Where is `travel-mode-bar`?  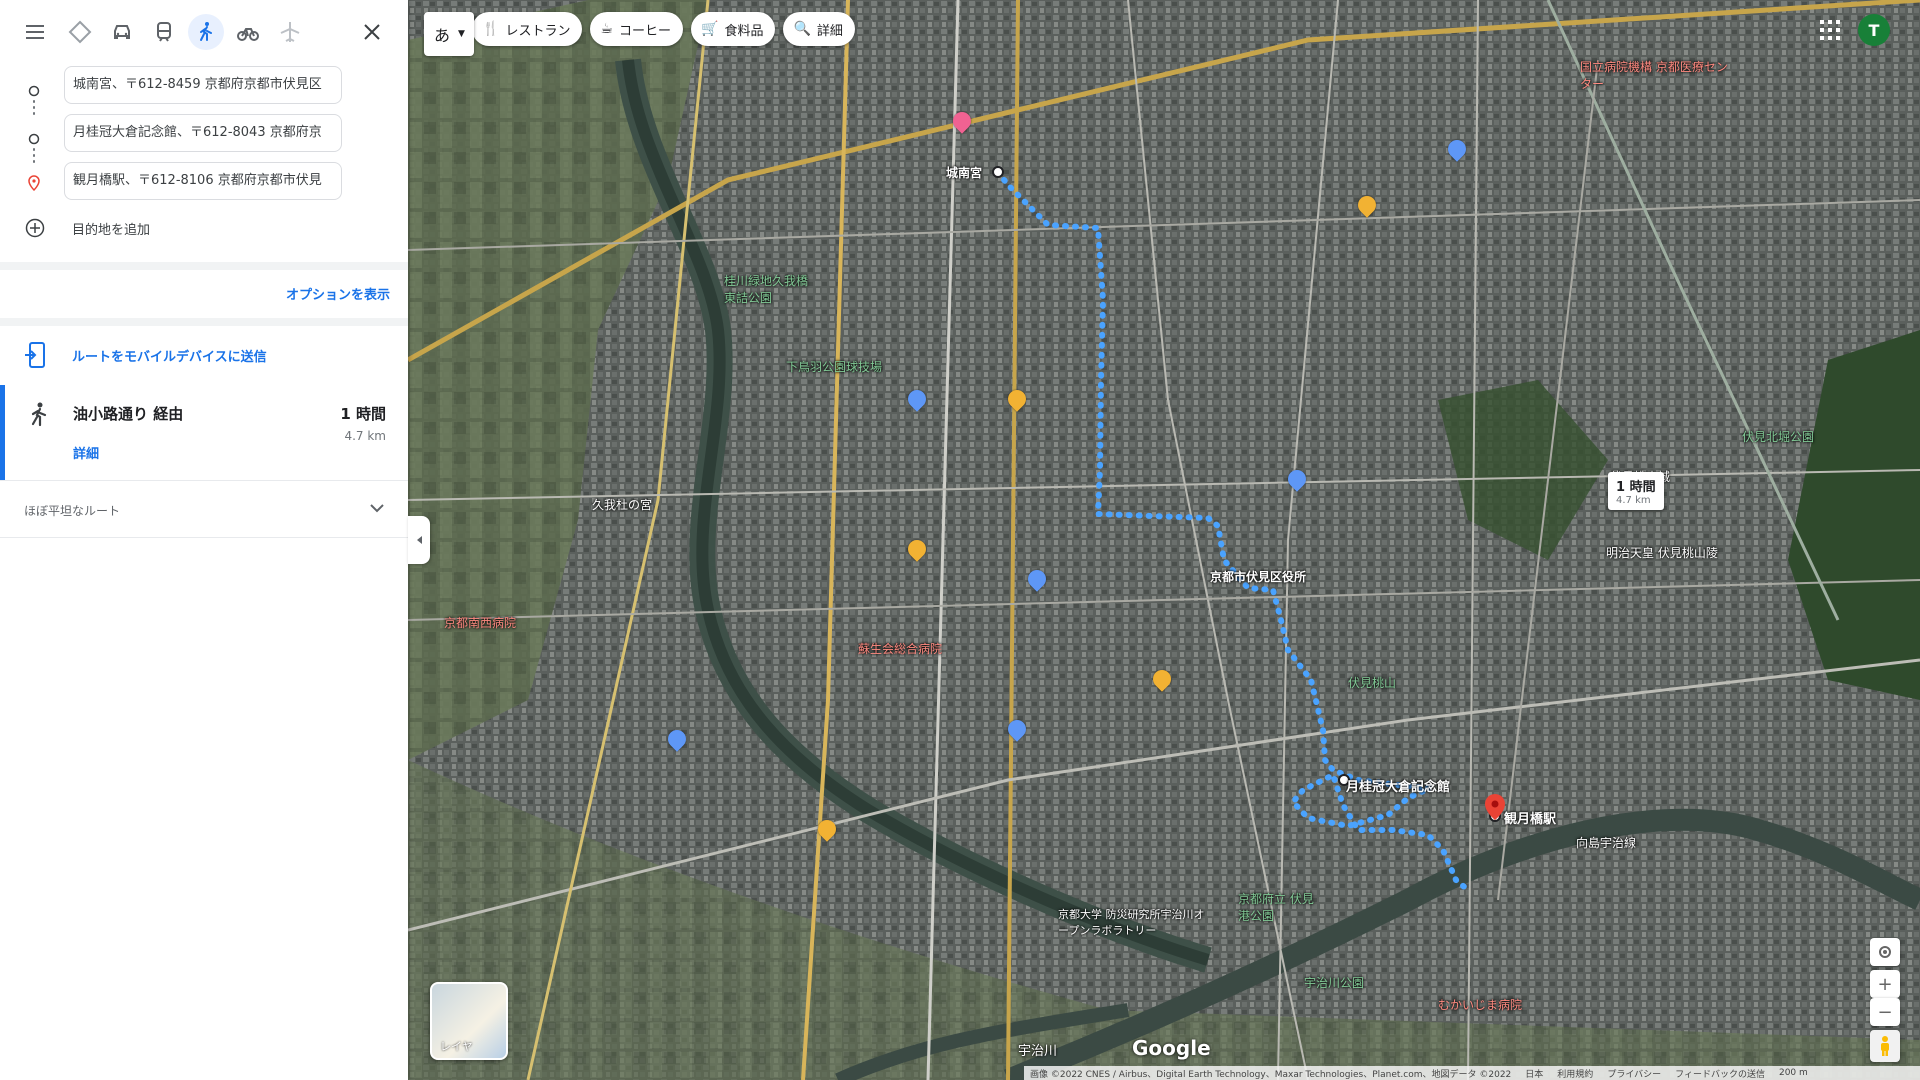 travel-mode-bar is located at coordinates (204, 32).